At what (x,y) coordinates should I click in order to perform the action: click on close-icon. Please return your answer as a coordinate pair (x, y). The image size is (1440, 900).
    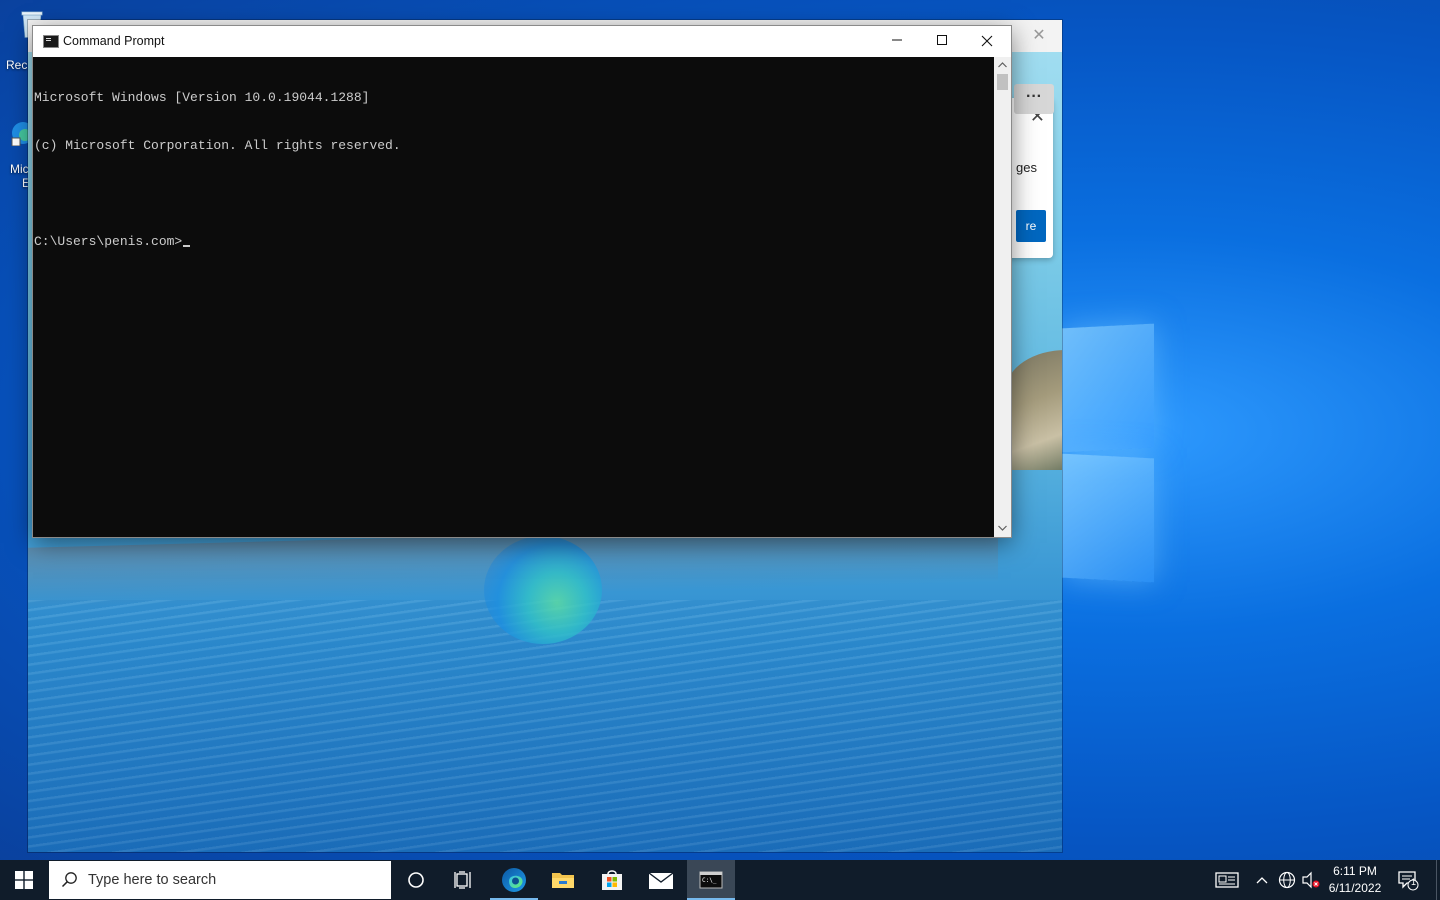
    Looking at the image, I should click on (987, 41).